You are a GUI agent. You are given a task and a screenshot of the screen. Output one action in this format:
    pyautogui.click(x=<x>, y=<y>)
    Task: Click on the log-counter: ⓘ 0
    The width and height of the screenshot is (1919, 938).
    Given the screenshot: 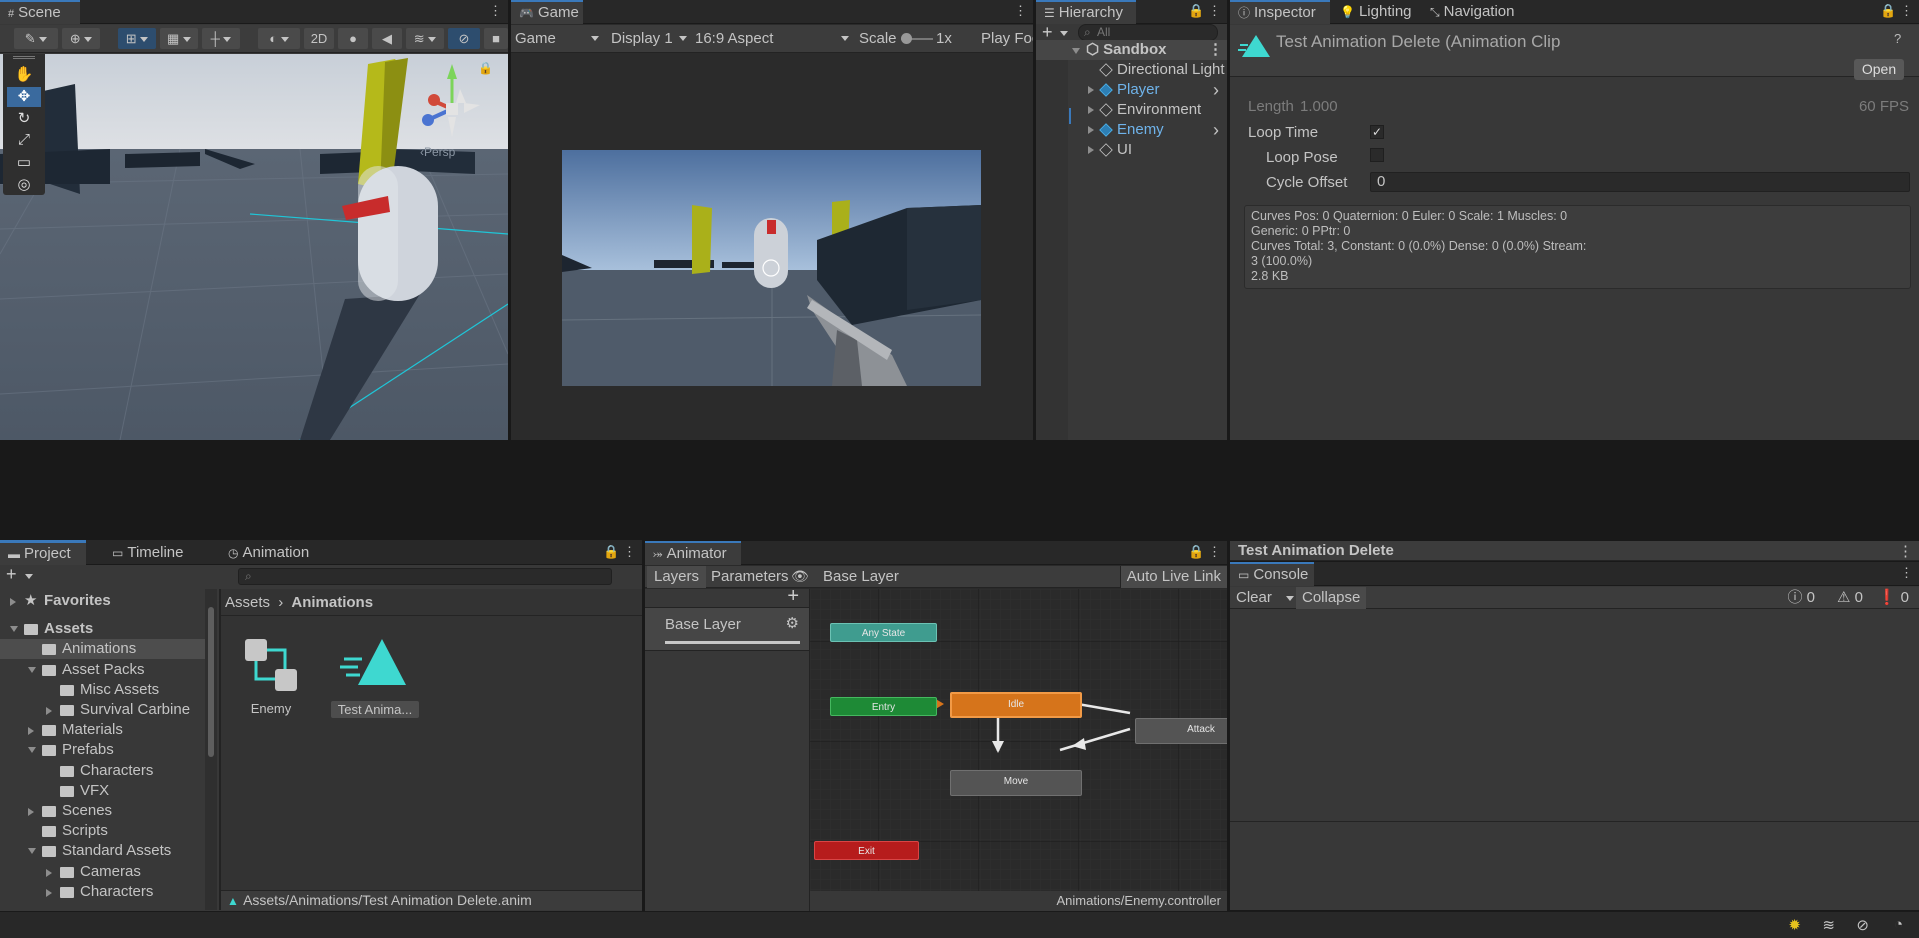 What is the action you would take?
    pyautogui.click(x=1801, y=598)
    